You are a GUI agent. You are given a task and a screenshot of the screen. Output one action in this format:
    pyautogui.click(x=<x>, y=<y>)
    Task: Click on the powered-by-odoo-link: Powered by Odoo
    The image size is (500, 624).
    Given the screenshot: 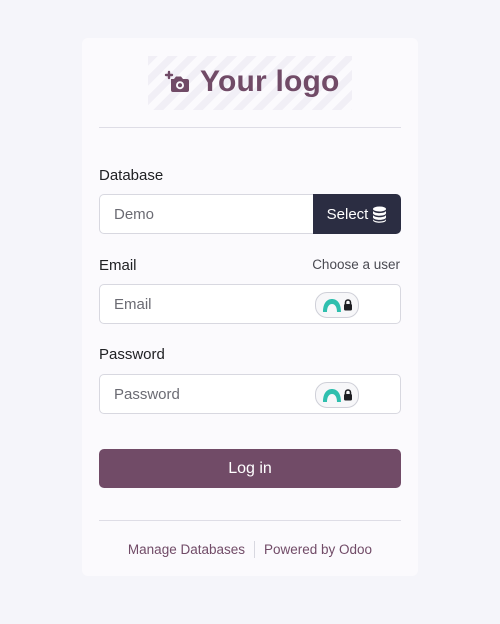 What is the action you would take?
    pyautogui.click(x=318, y=549)
    